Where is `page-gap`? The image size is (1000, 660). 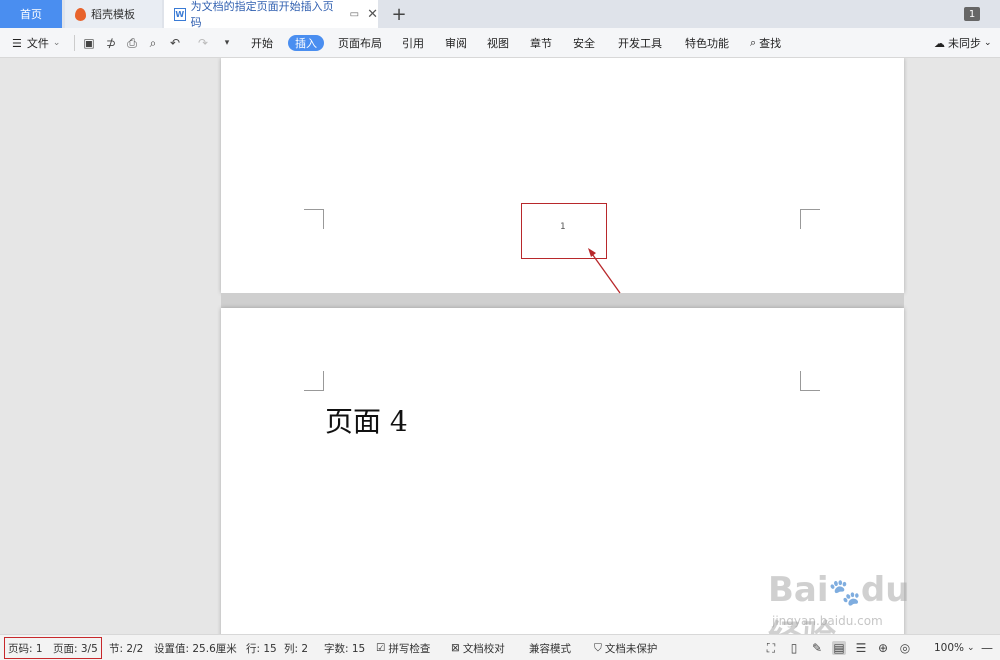 page-gap is located at coordinates (562, 300).